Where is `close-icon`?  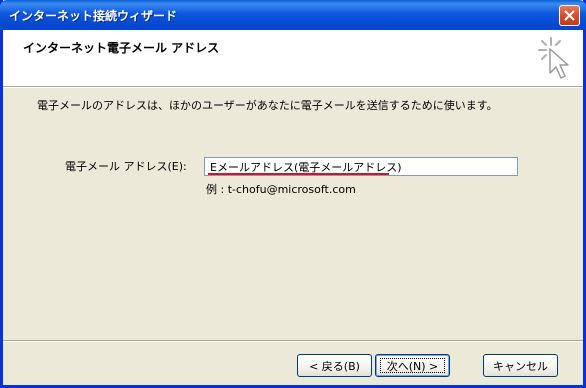
close-icon is located at coordinates (569, 15).